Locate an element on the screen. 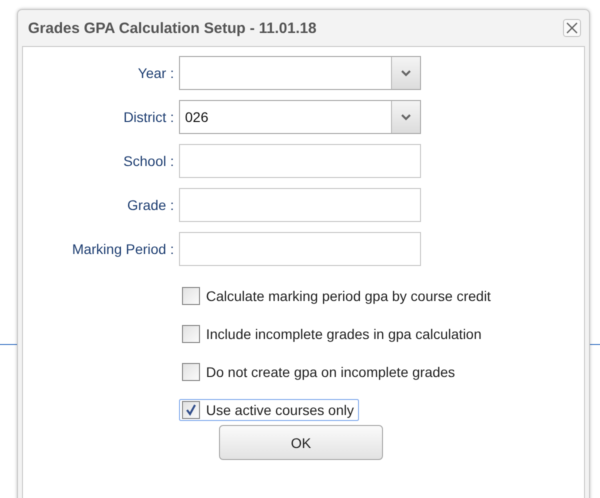 The width and height of the screenshot is (600, 498). field-label: School : is located at coordinates (148, 161).